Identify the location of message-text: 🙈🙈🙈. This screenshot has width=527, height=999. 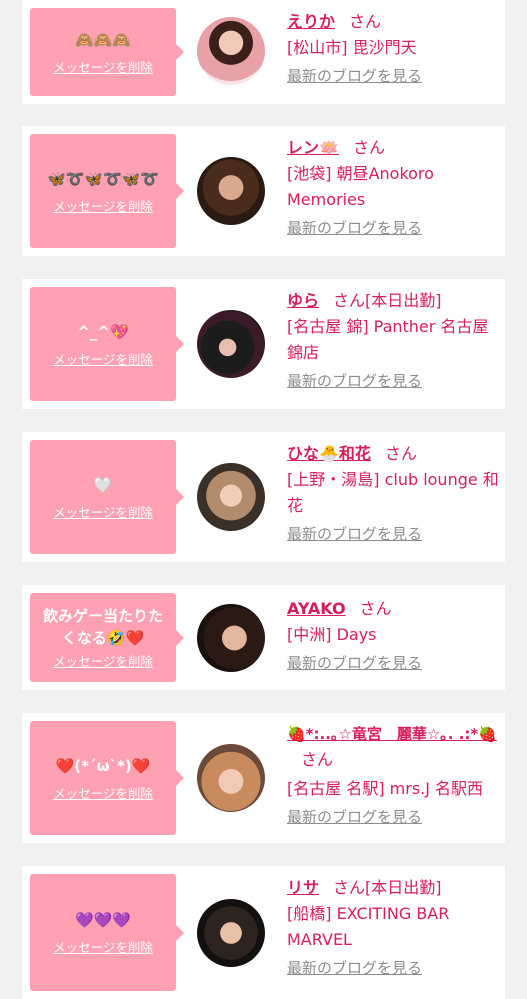
(103, 39).